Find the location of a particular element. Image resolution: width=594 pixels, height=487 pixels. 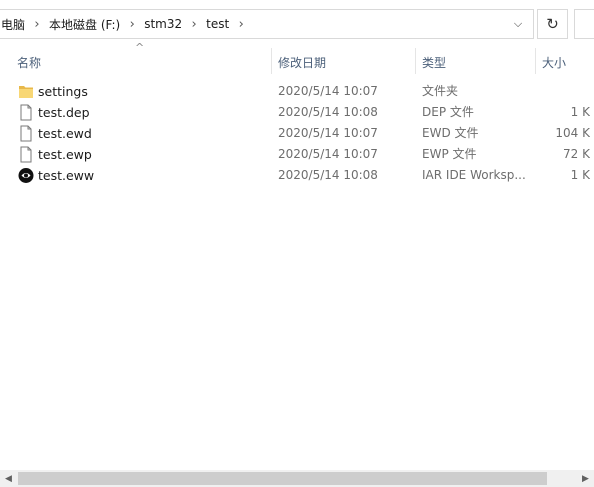

refresh-button: ↻ is located at coordinates (552, 24).